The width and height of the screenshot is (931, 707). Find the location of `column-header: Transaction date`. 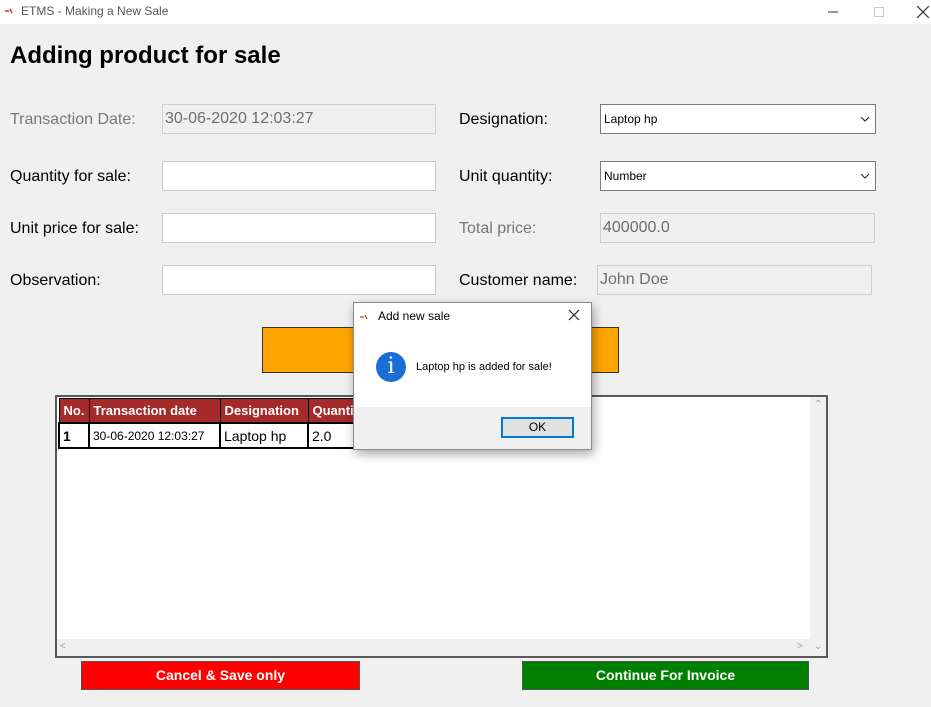

column-header: Transaction date is located at coordinates (154, 411).